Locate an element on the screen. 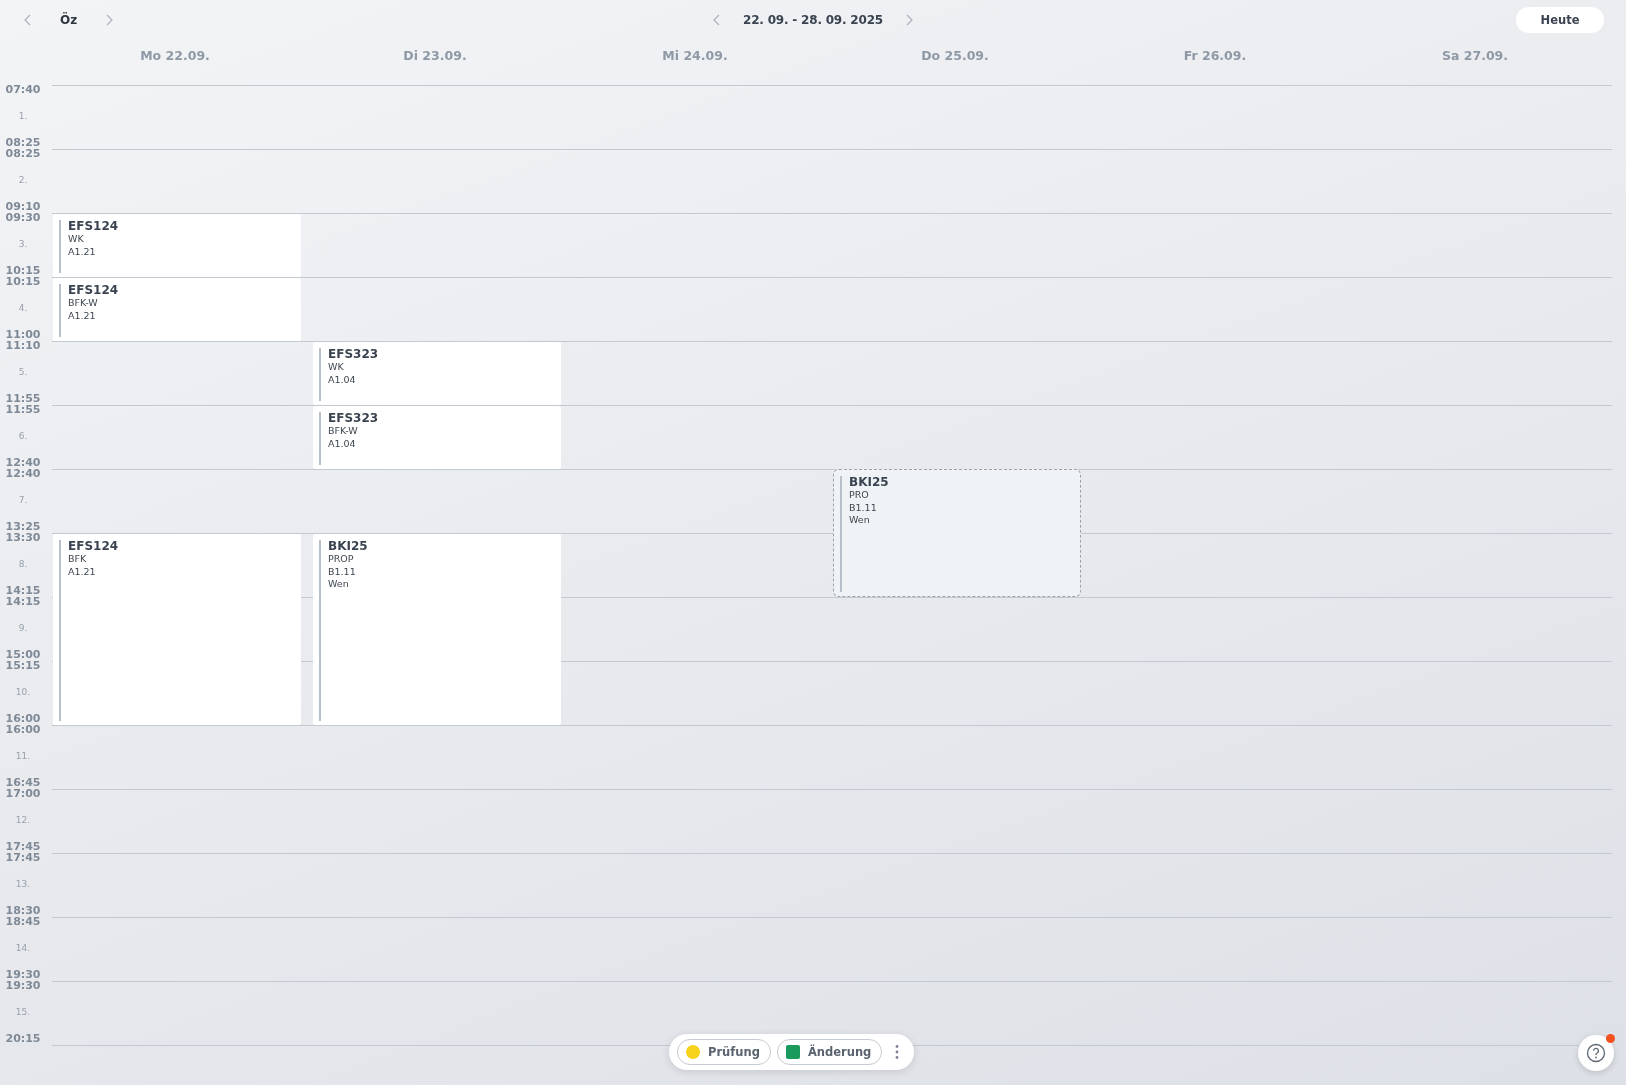 This screenshot has height=1085, width=1626. lesson-card: EFS124 BFK A1.21 is located at coordinates (177, 629).